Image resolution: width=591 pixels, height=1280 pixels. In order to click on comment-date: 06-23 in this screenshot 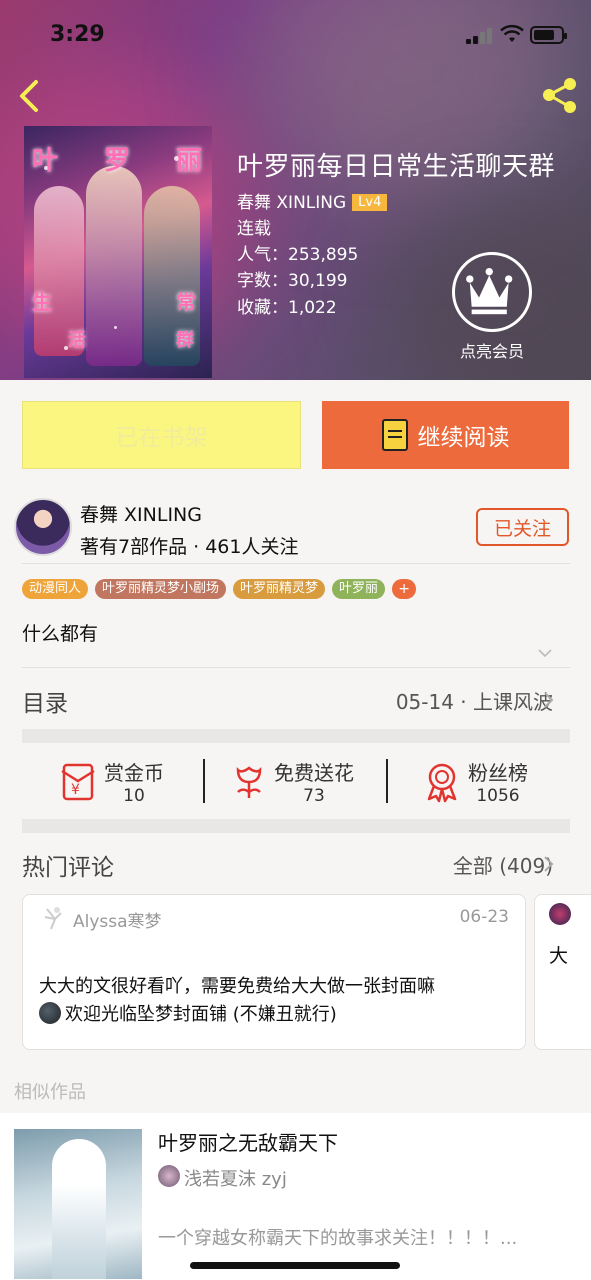, I will do `click(484, 917)`.